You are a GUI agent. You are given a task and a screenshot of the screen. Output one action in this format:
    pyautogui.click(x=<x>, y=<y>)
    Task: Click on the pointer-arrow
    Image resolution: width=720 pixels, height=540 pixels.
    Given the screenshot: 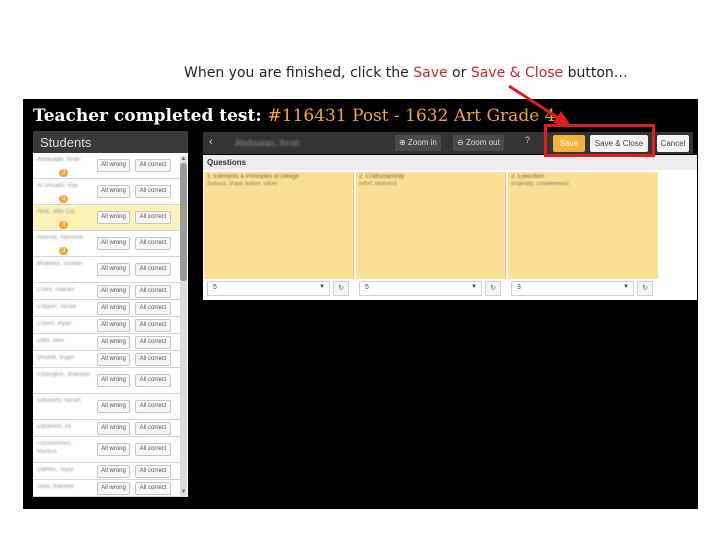 What is the action you would take?
    pyautogui.click(x=540, y=105)
    